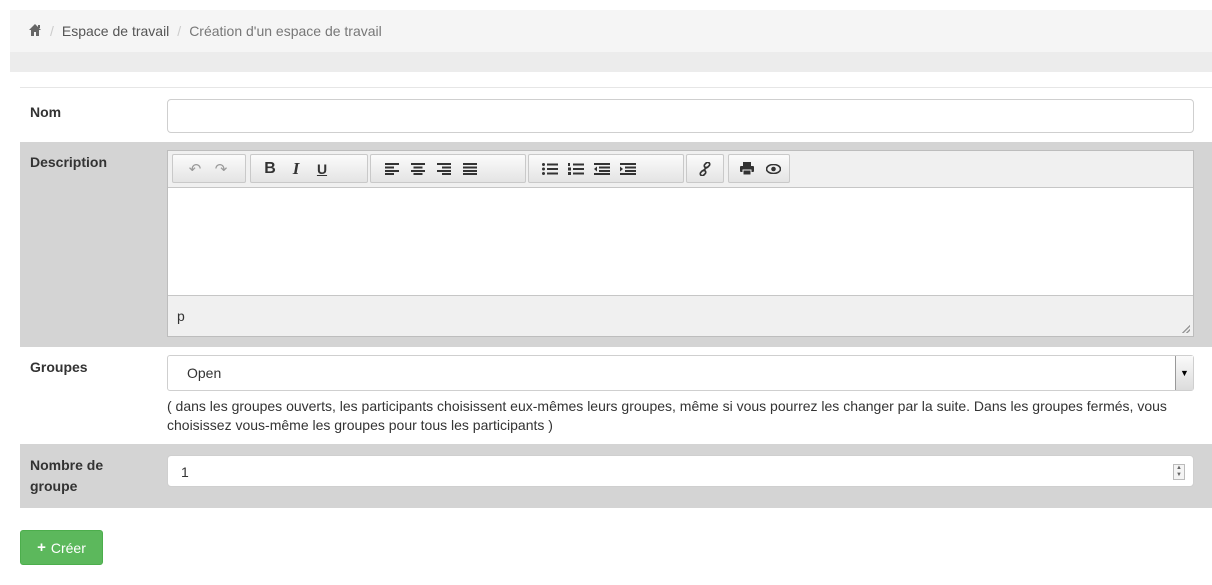  I want to click on create-button-label: Créer, so click(68, 547).